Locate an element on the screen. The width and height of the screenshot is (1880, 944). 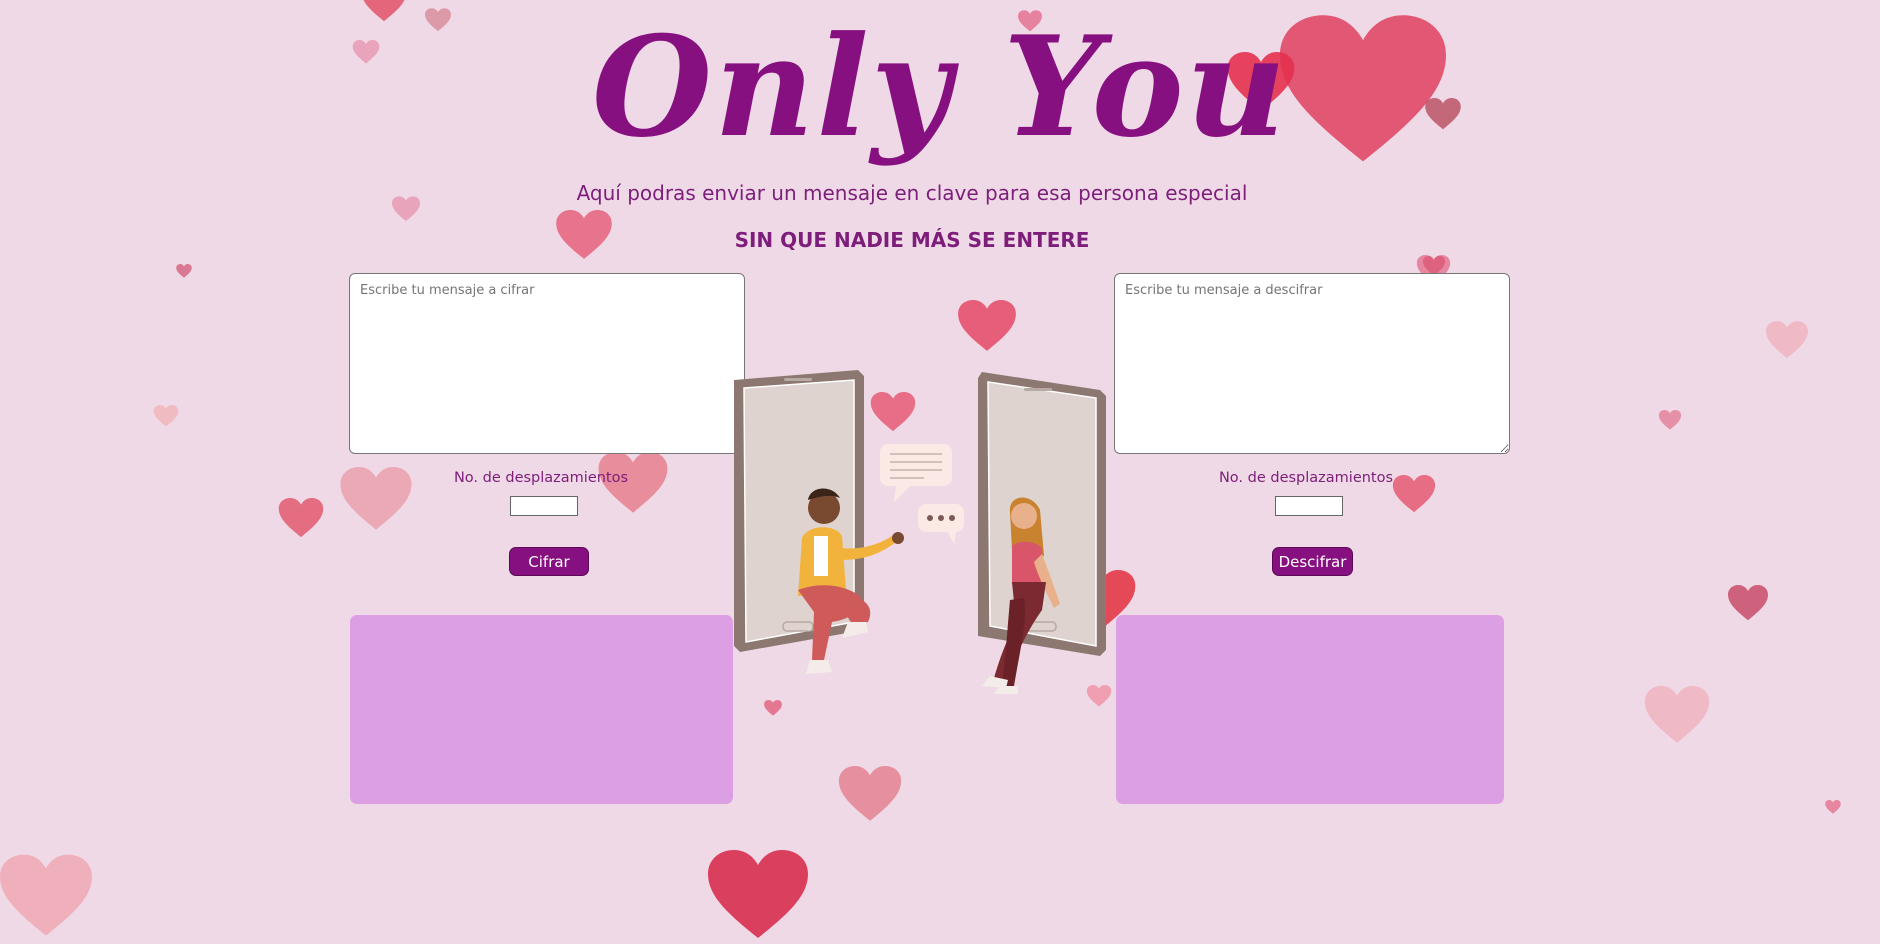
encrypt-button: Cifrar is located at coordinates (549, 561).